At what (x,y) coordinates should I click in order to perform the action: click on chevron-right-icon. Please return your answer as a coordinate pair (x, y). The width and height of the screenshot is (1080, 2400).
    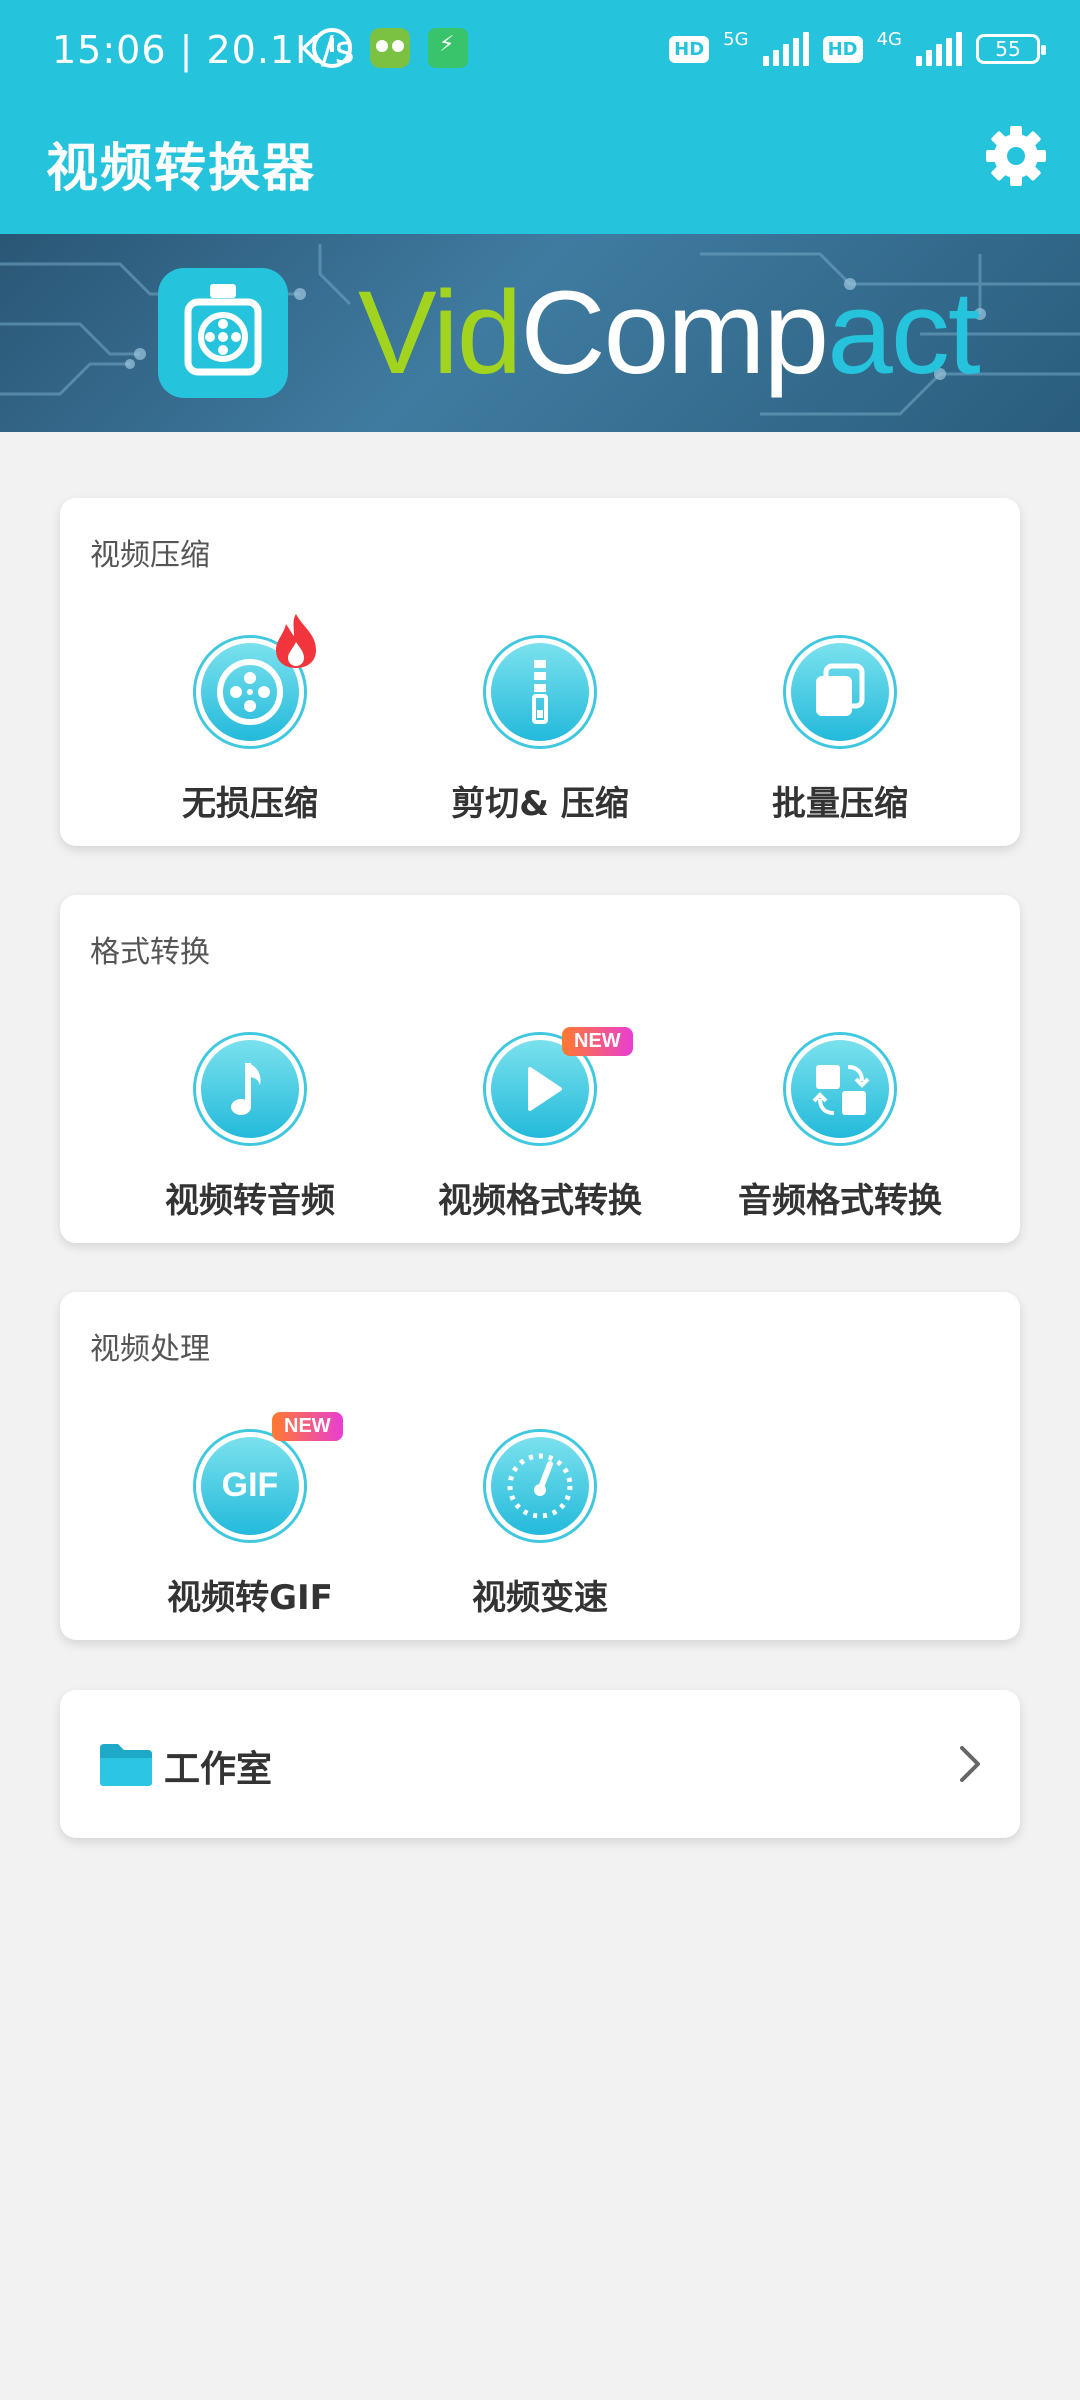
    Looking at the image, I should click on (970, 1766).